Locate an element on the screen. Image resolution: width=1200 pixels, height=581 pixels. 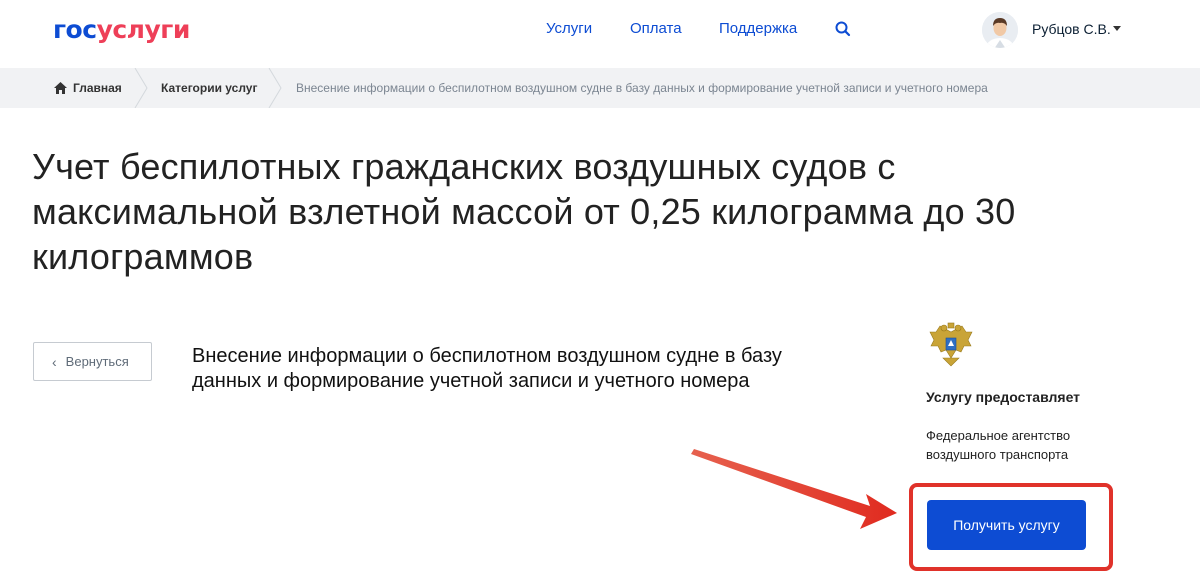
chevron-left-icon: ‹ is located at coordinates (54, 361).